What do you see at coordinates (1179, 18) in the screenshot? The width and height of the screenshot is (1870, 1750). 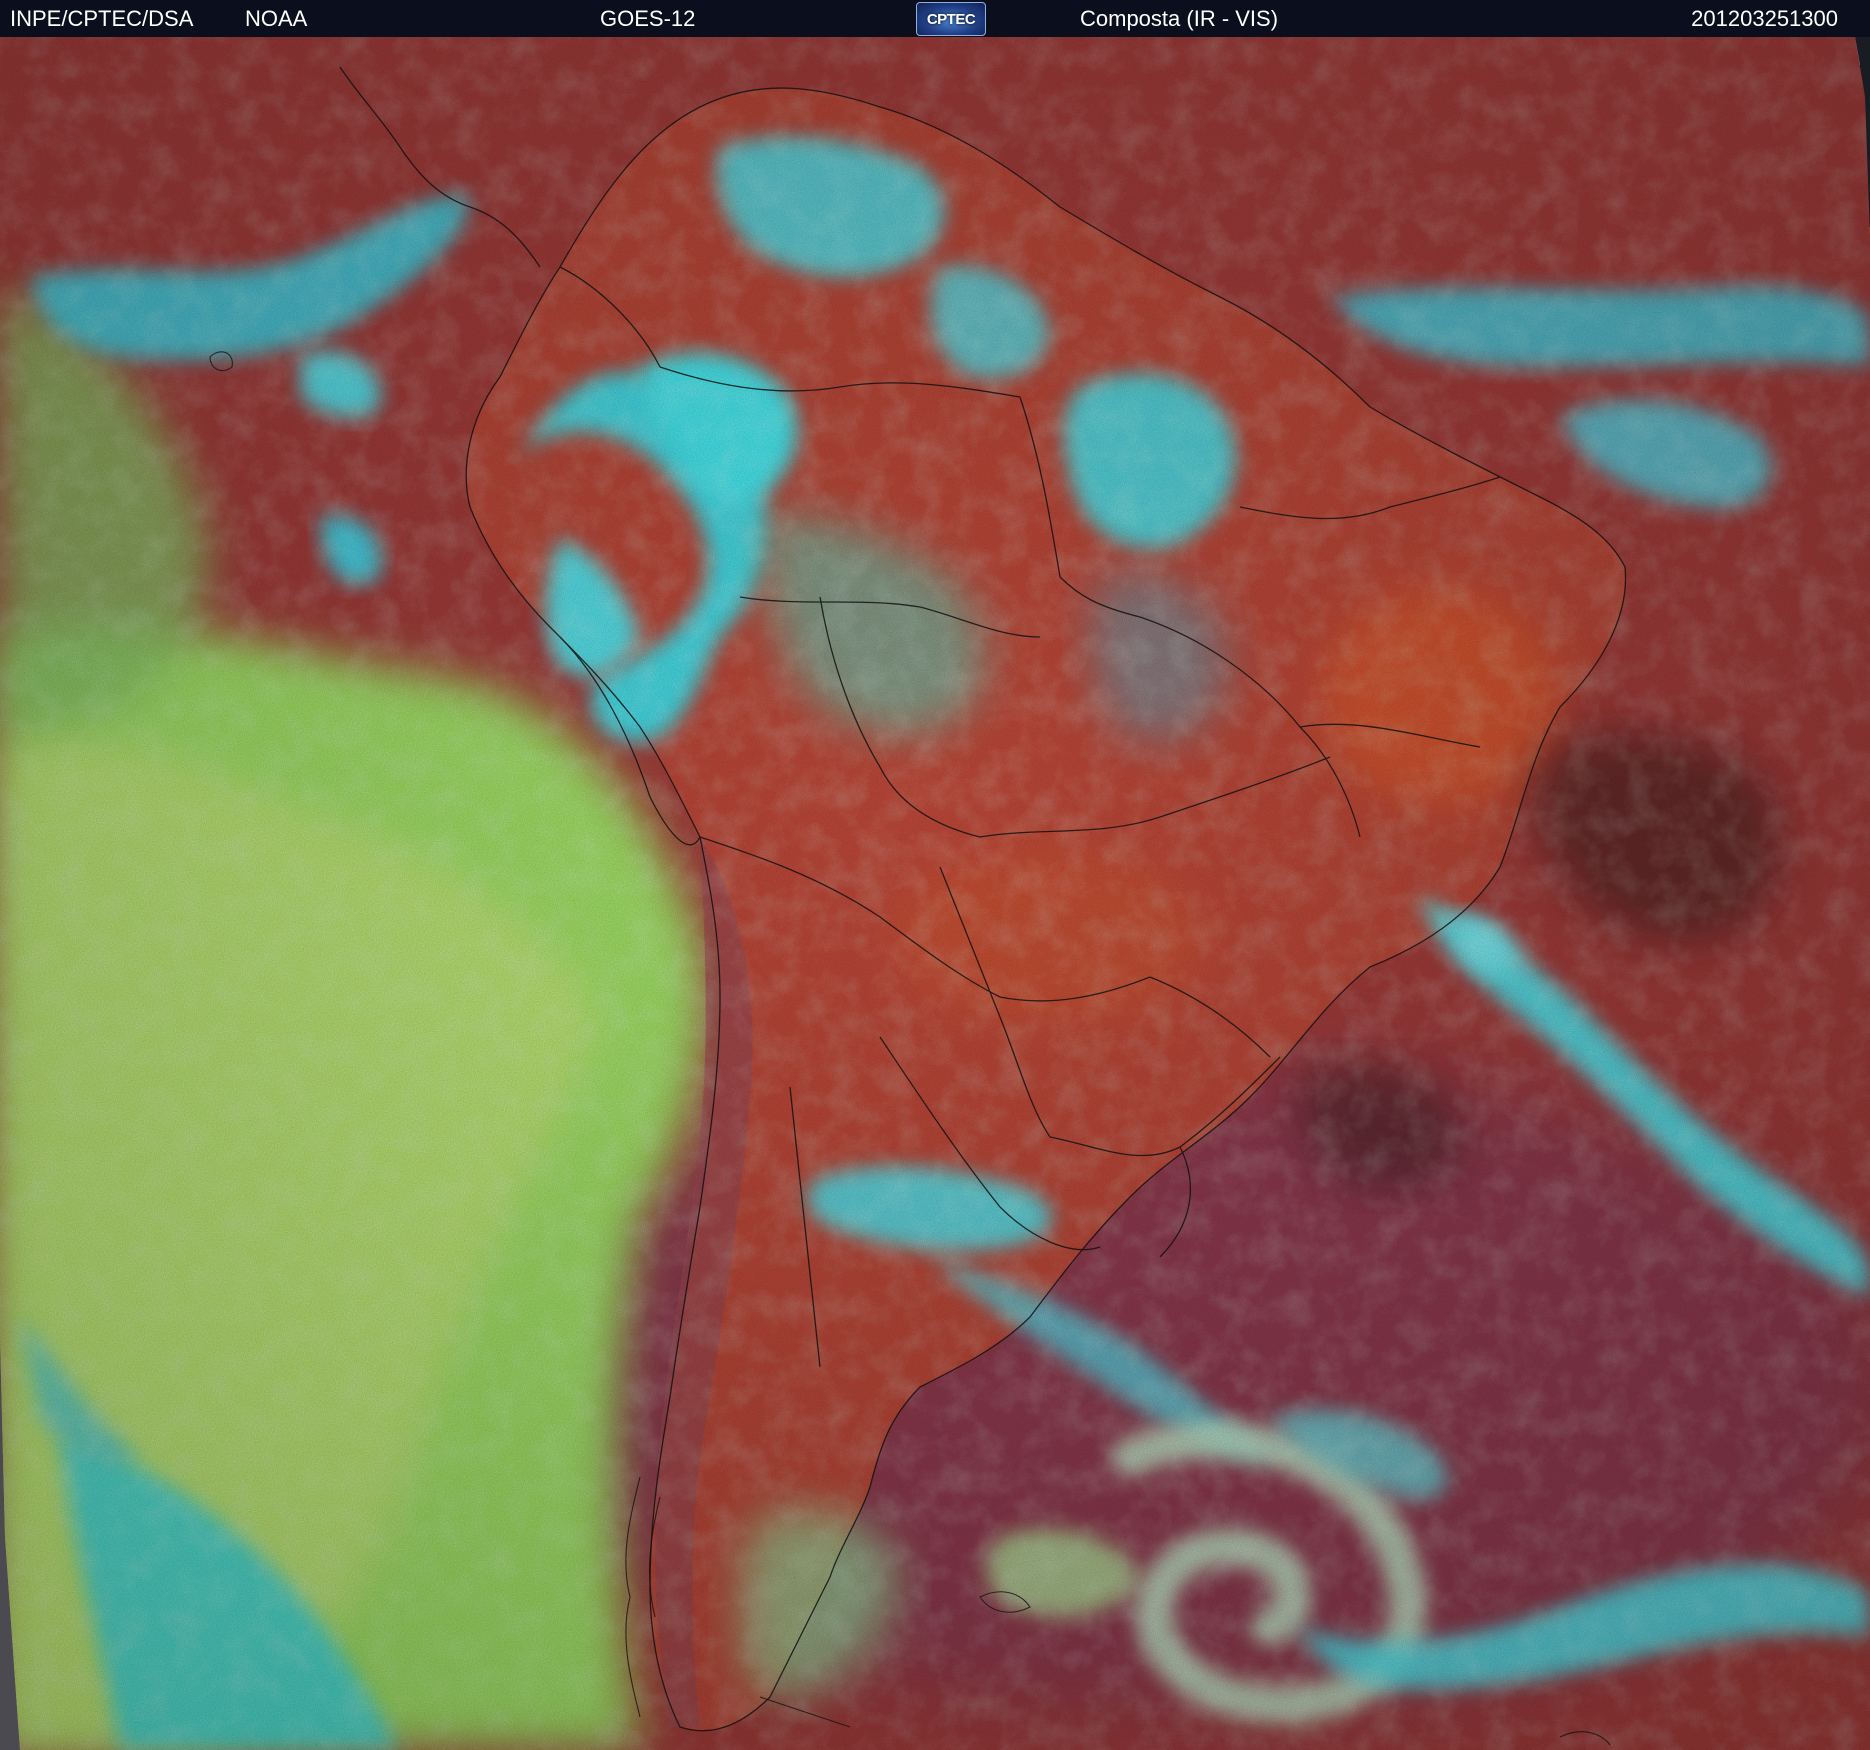 I see `product-label: Composta (IR - VIS)` at bounding box center [1179, 18].